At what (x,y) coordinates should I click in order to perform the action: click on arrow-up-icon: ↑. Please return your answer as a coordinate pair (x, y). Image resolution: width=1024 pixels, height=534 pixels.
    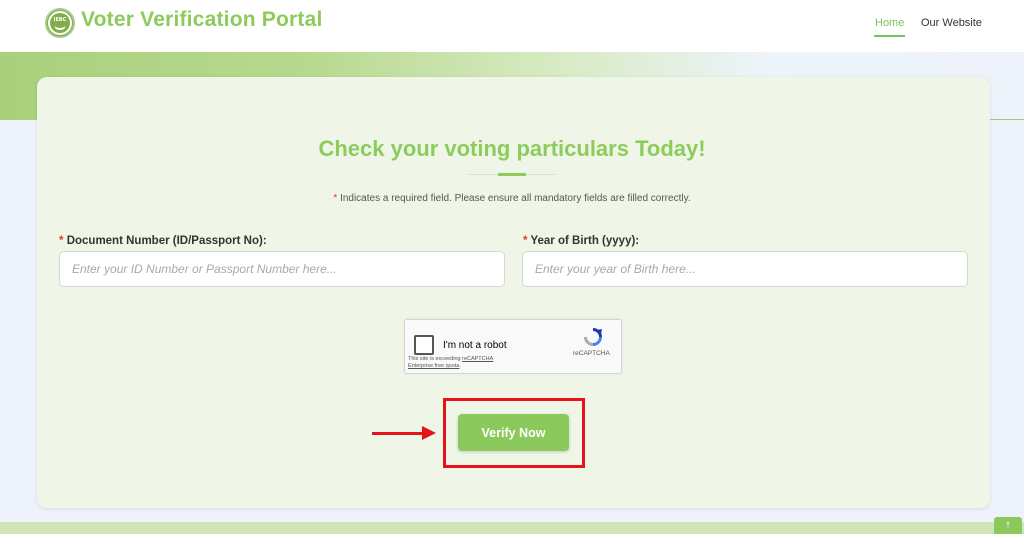
    Looking at the image, I should click on (1008, 525).